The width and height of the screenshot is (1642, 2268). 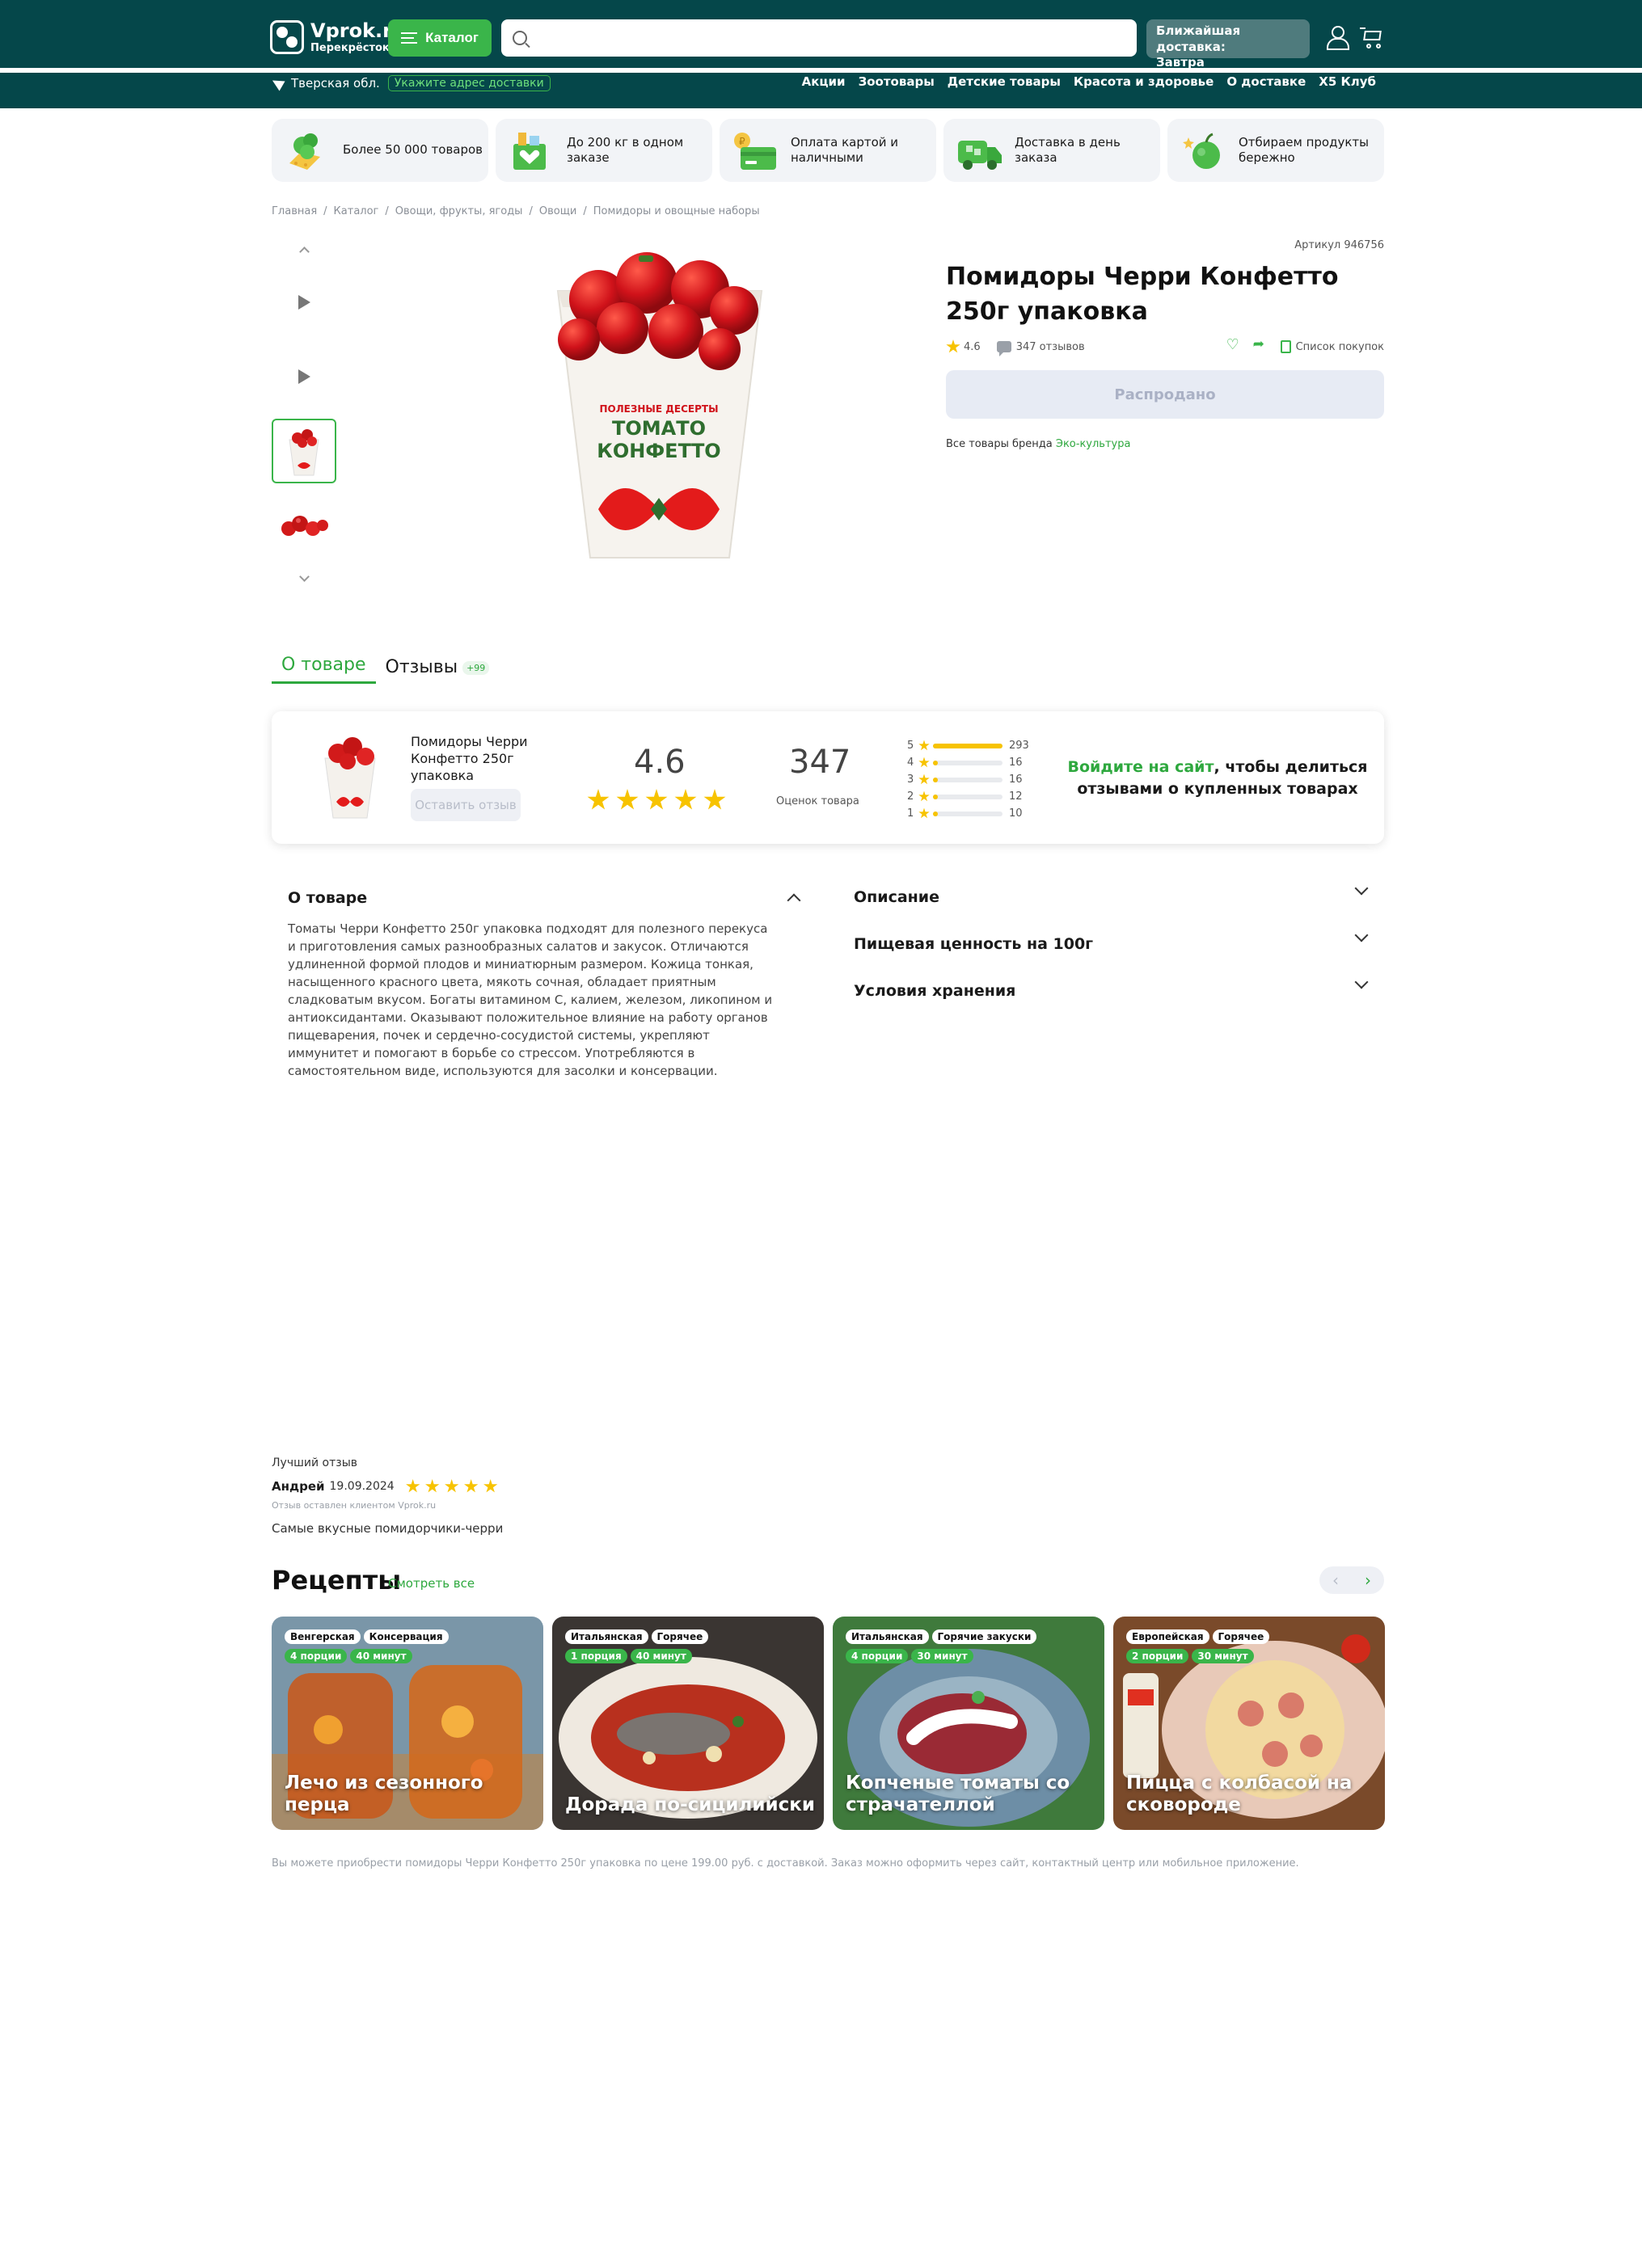 What do you see at coordinates (1111, 1001) in the screenshot?
I see `accordion-storage: Условия хранения` at bounding box center [1111, 1001].